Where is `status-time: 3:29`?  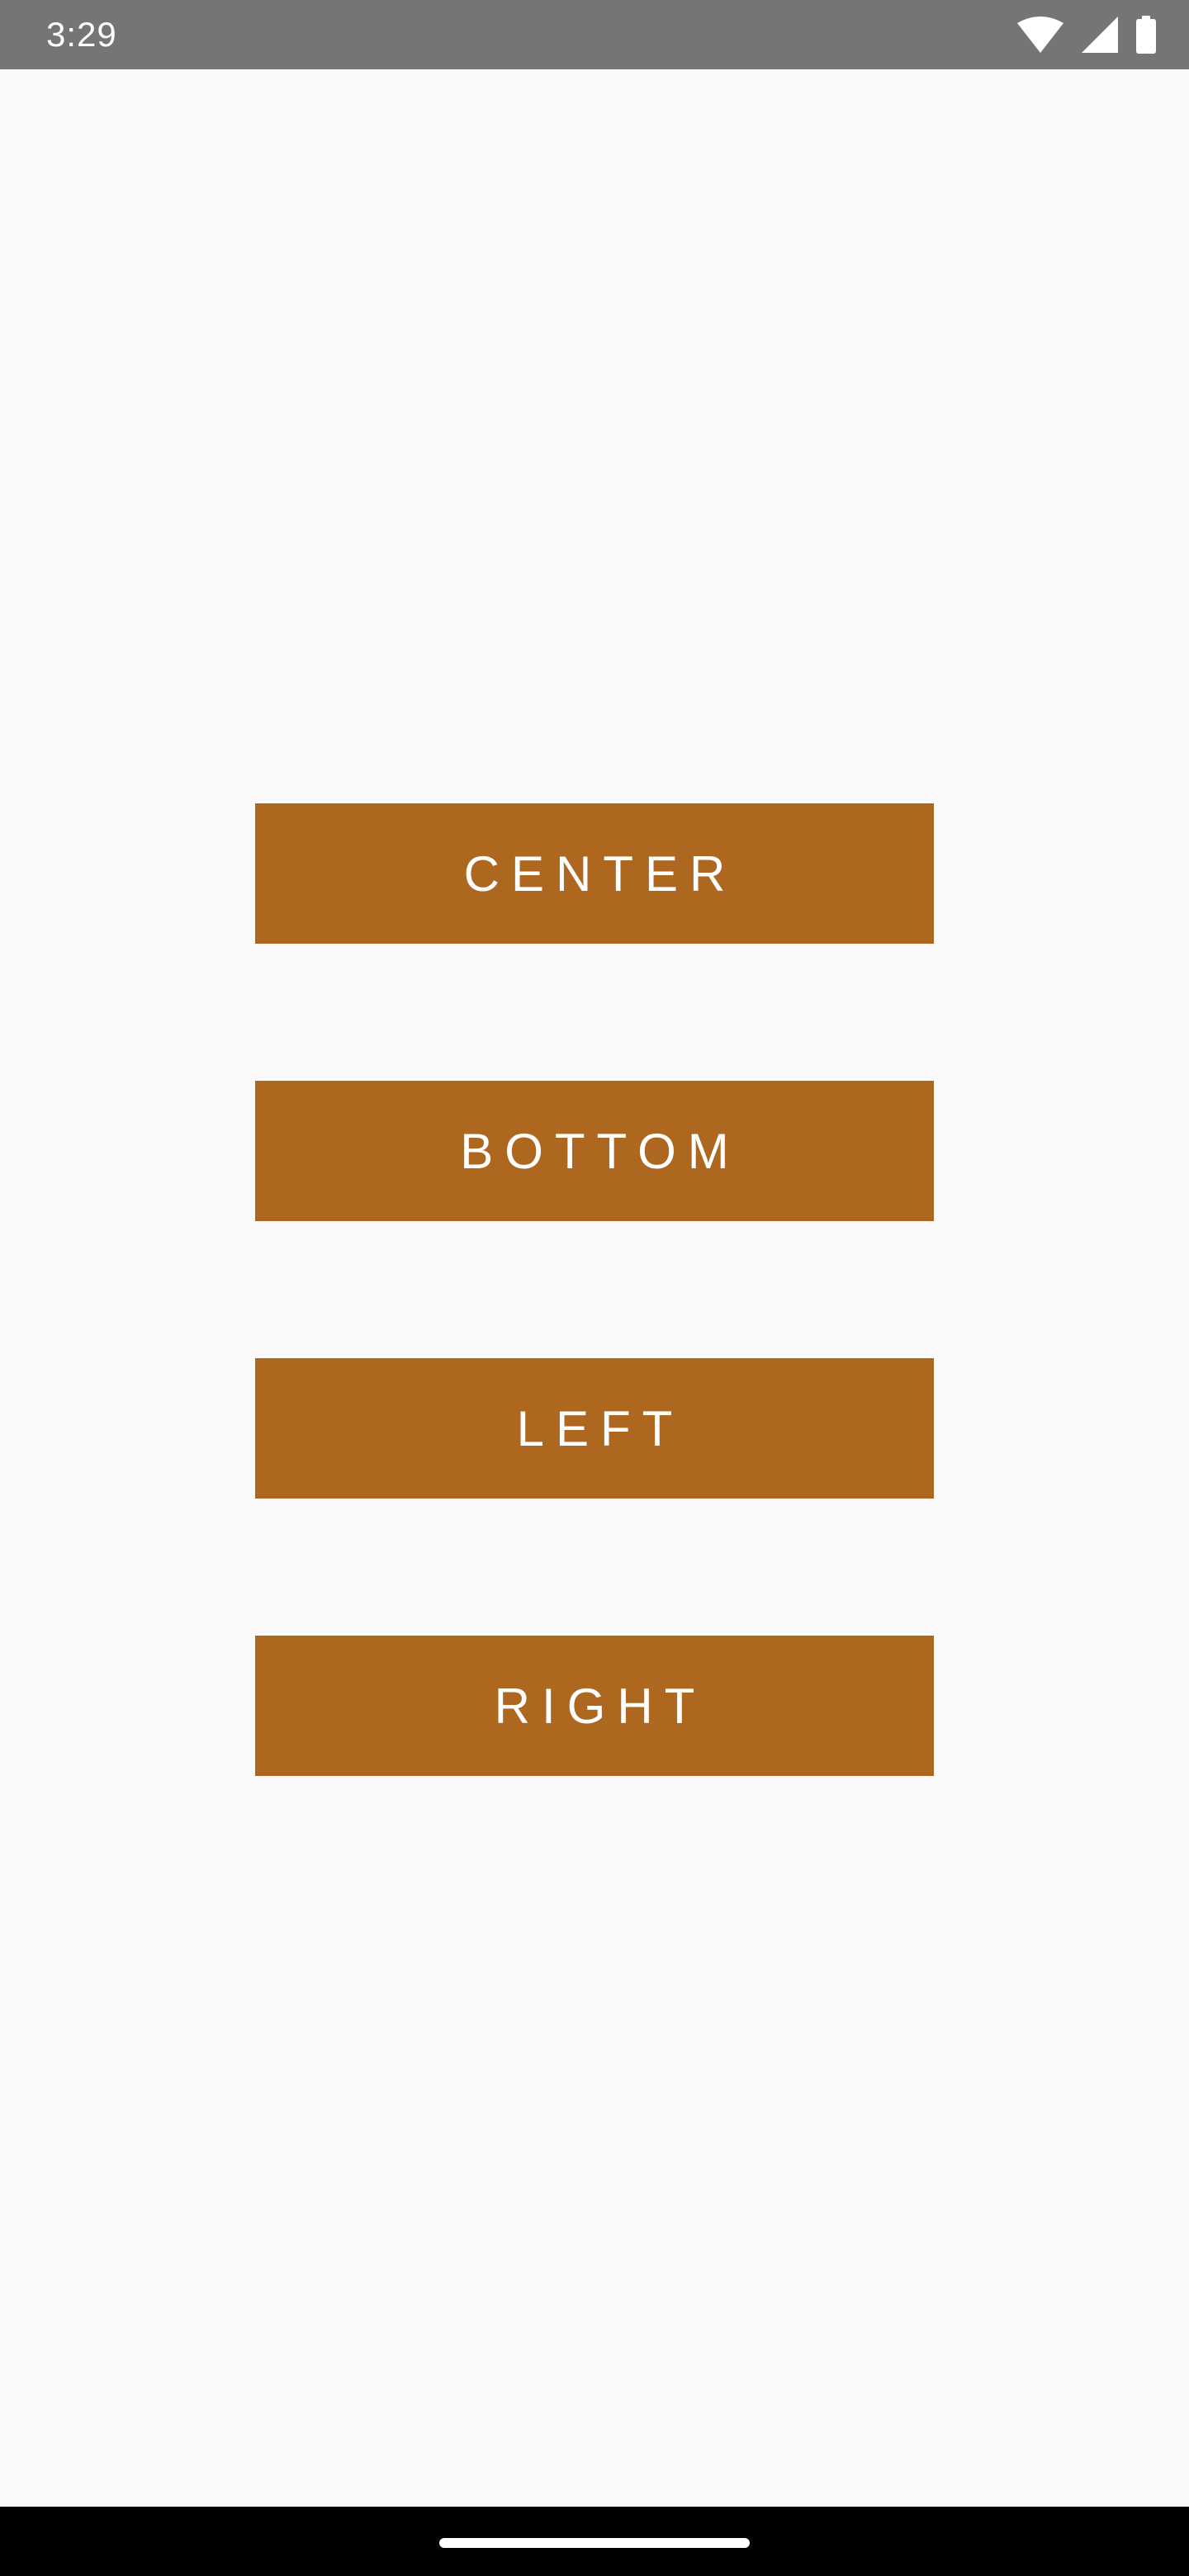
status-time: 3:29 is located at coordinates (81, 34).